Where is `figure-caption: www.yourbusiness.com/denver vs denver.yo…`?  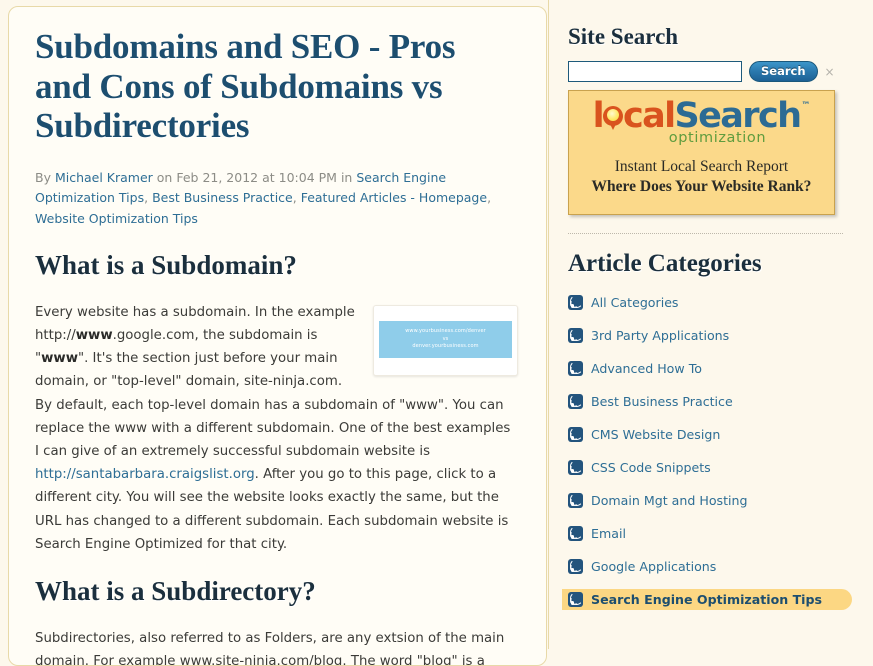
figure-caption: www.yourbusiness.com/denver vs denver.yo… is located at coordinates (445, 339).